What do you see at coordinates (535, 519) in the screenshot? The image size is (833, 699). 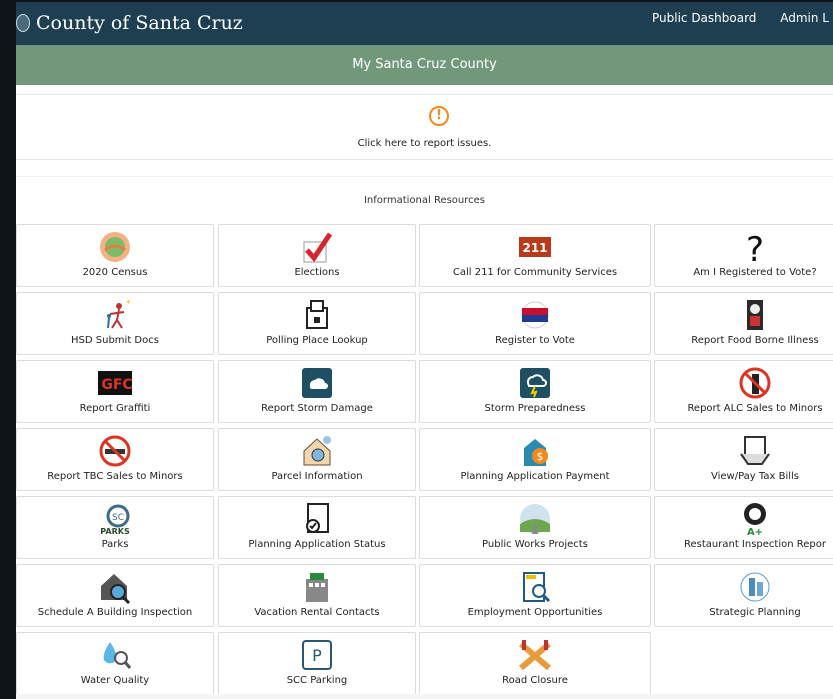 I see `road-landscape-icon` at bounding box center [535, 519].